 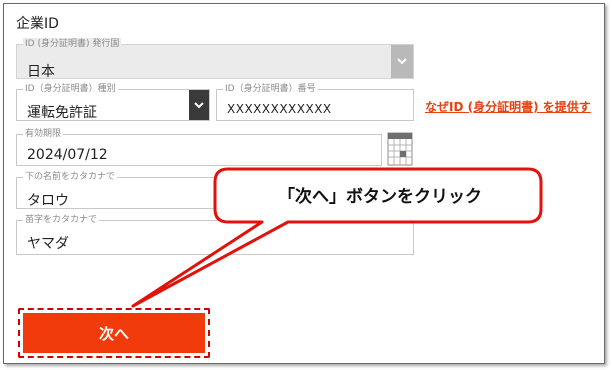 What do you see at coordinates (62, 113) in the screenshot?
I see `id-type-value: 運転免許証` at bounding box center [62, 113].